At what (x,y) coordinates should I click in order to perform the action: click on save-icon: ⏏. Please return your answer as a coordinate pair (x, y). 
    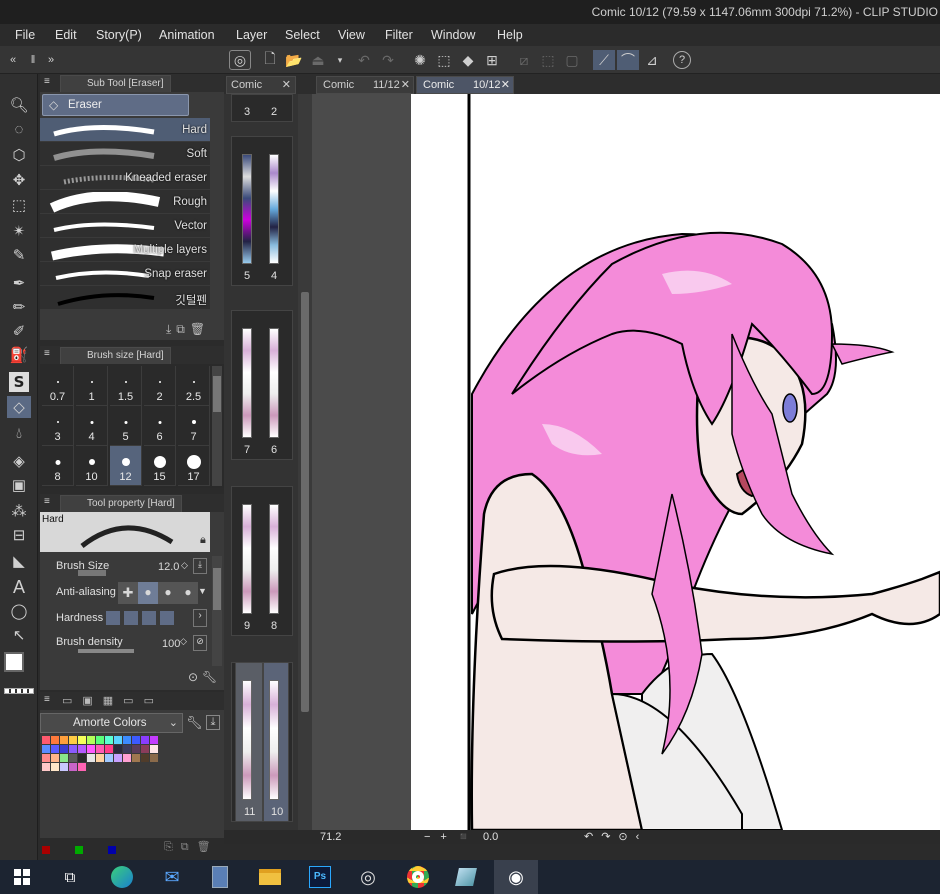
    Looking at the image, I should click on (318, 60).